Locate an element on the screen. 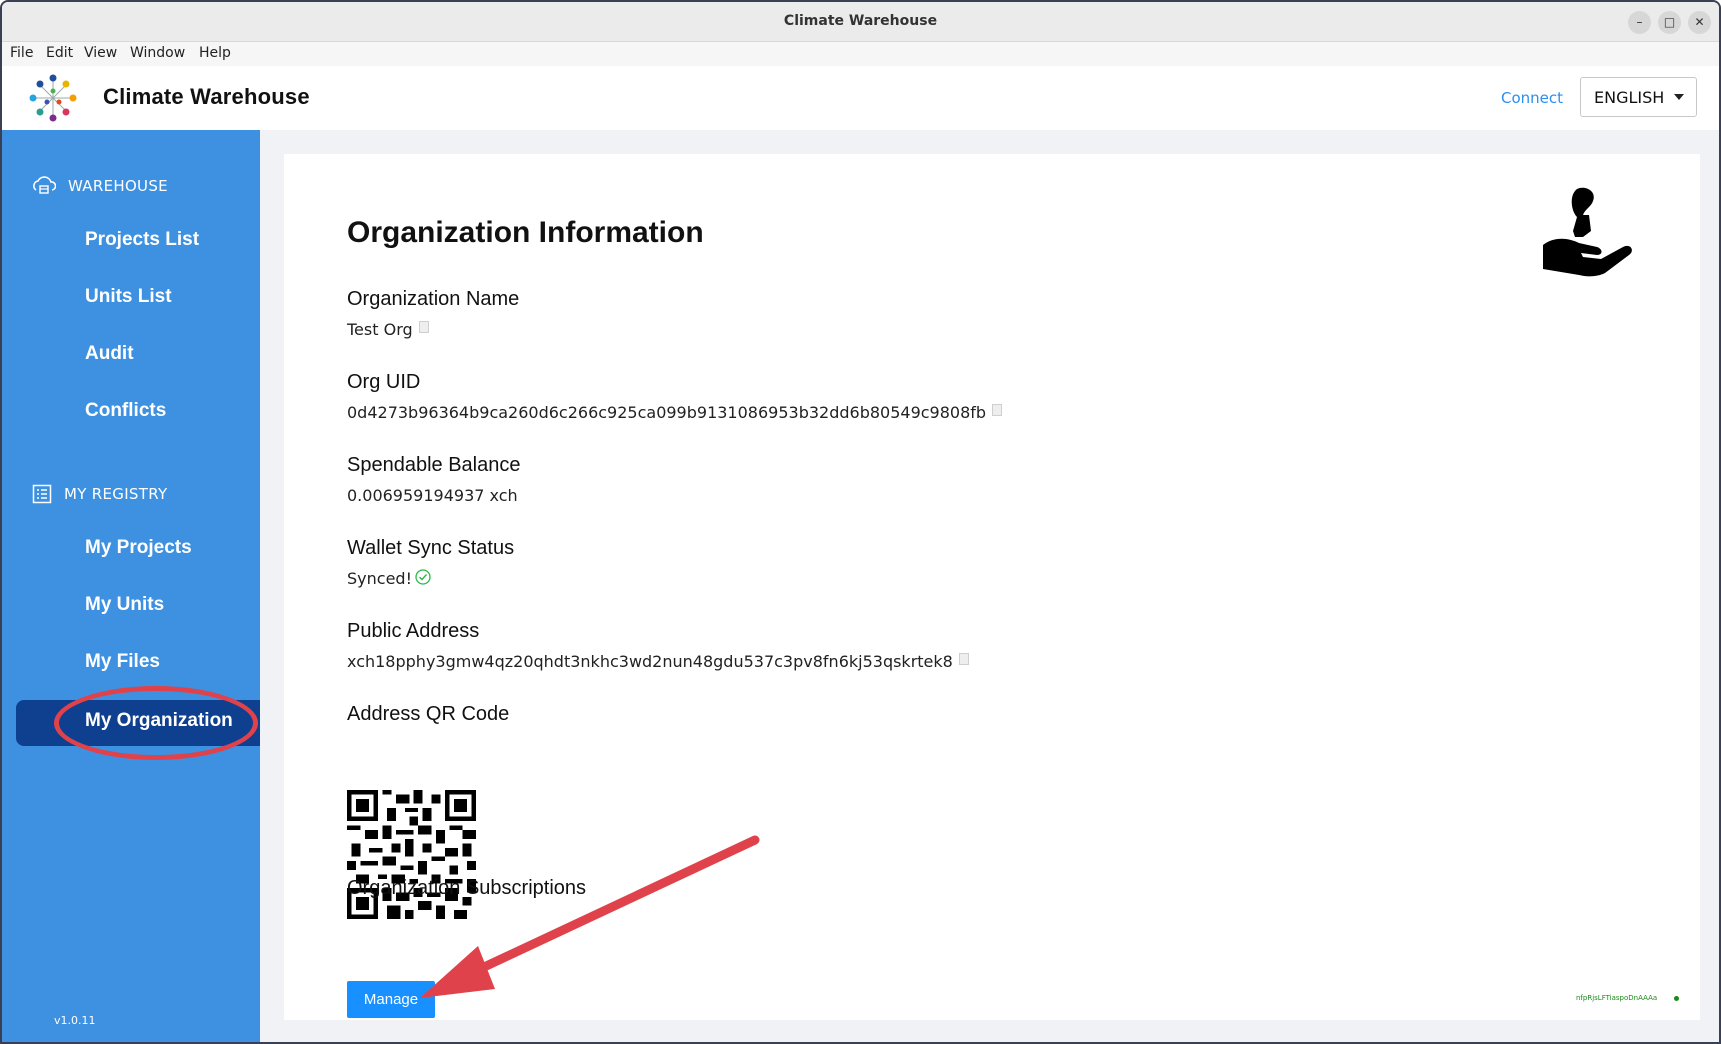 The width and height of the screenshot is (1721, 1044). connection-id: nfpRjsLFTiaspoDnAAAa is located at coordinates (1617, 998).